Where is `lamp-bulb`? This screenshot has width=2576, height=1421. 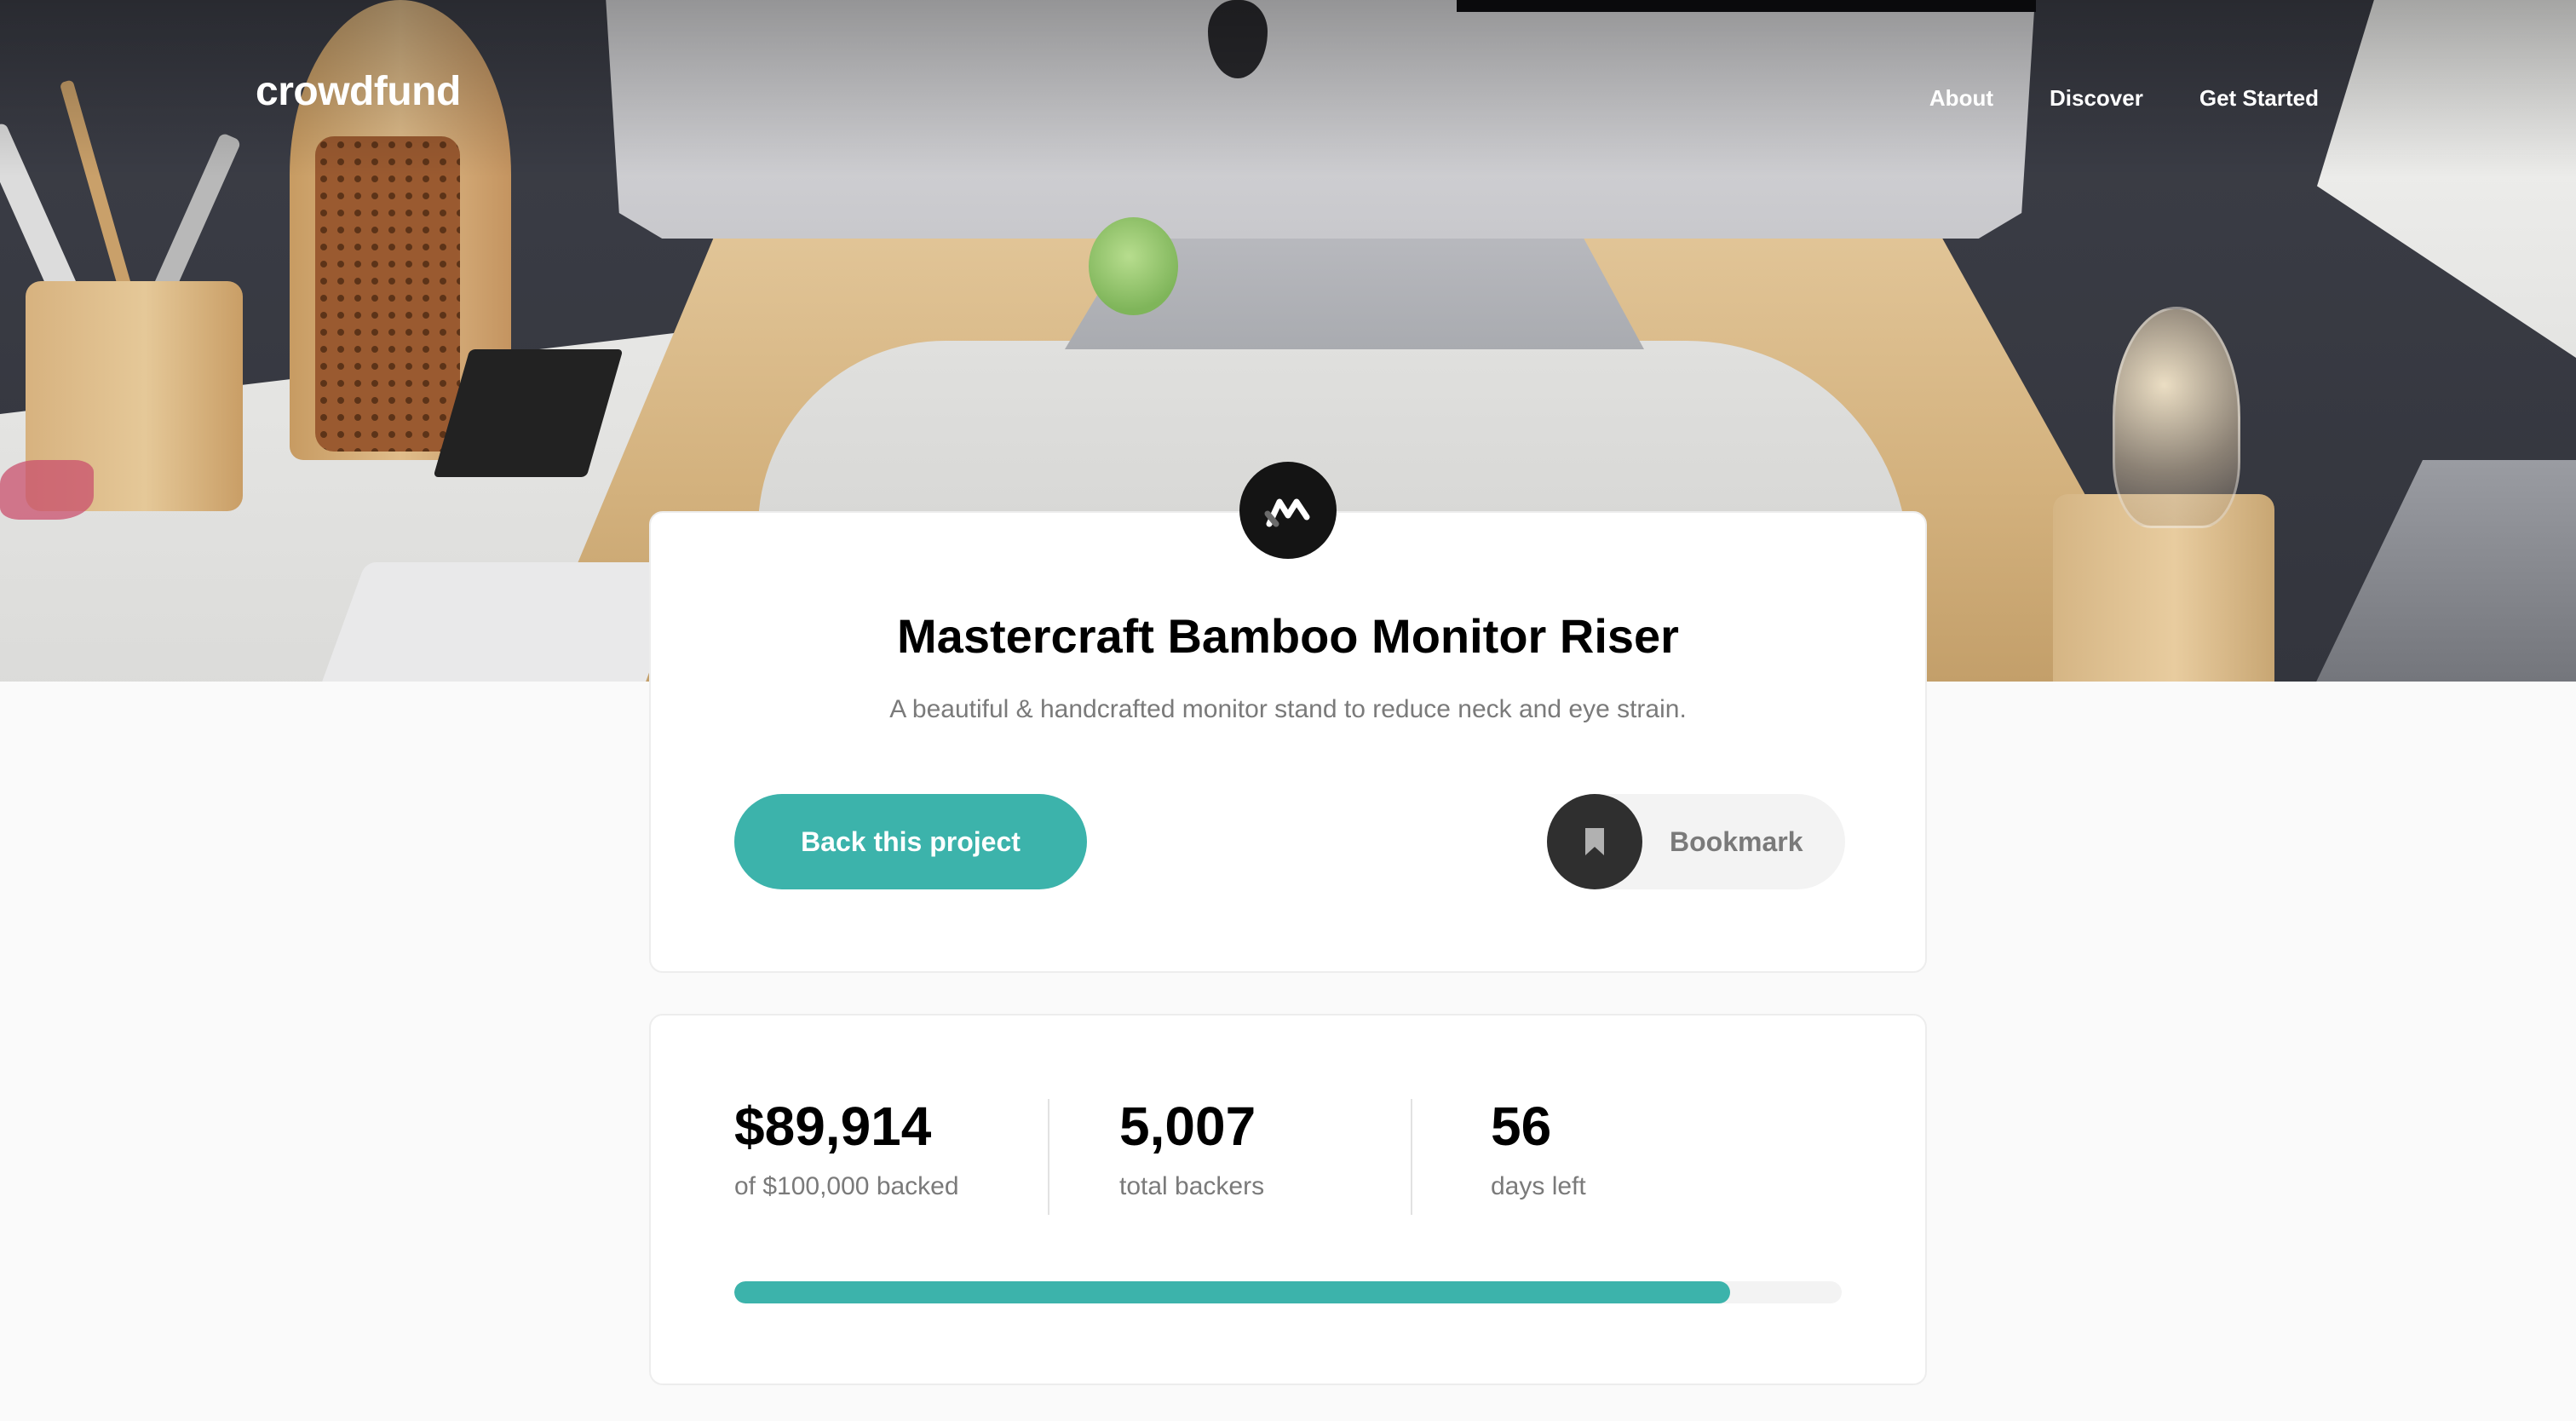 lamp-bulb is located at coordinates (2176, 417).